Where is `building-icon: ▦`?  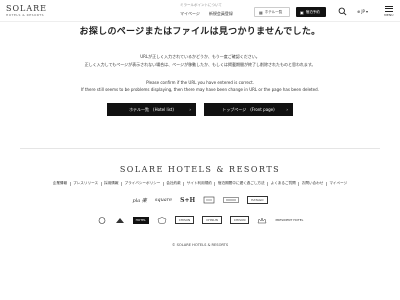
building-icon: ▦ is located at coordinates (261, 12).